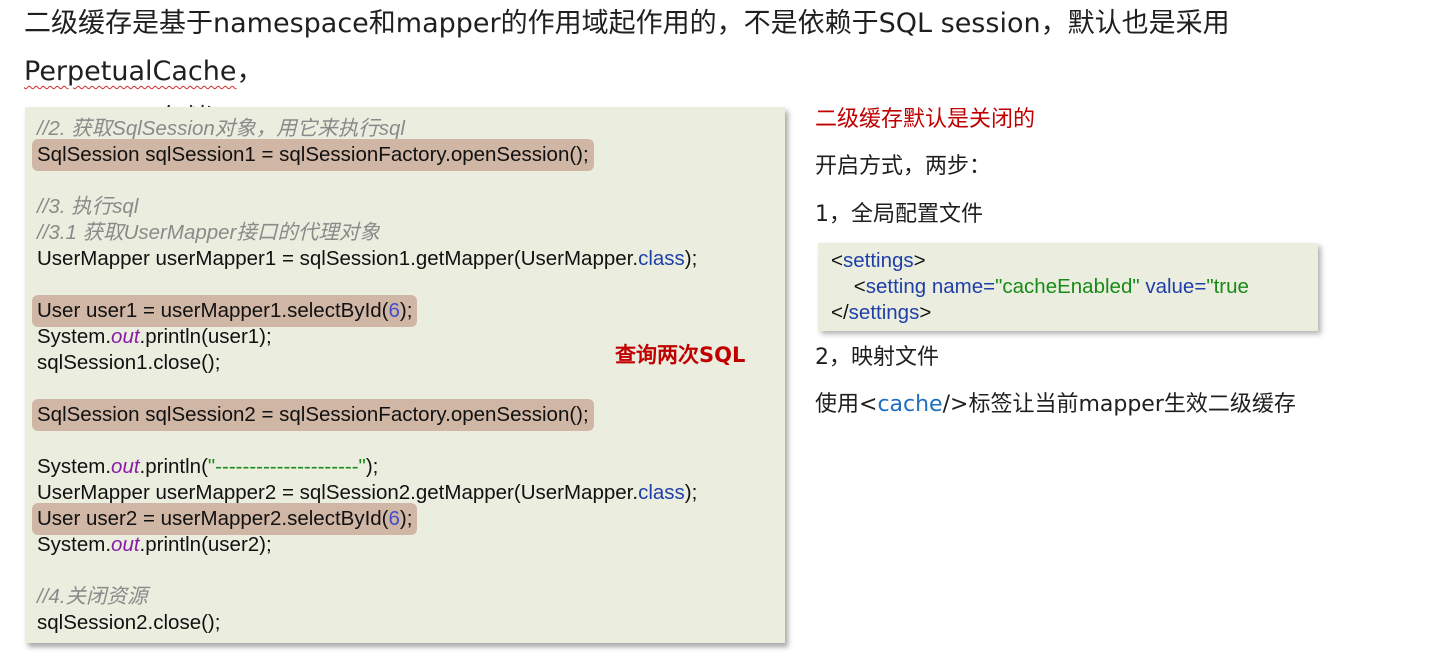  What do you see at coordinates (925, 119) in the screenshot?
I see `default-closed-note: 二级缓存默认是关闭的` at bounding box center [925, 119].